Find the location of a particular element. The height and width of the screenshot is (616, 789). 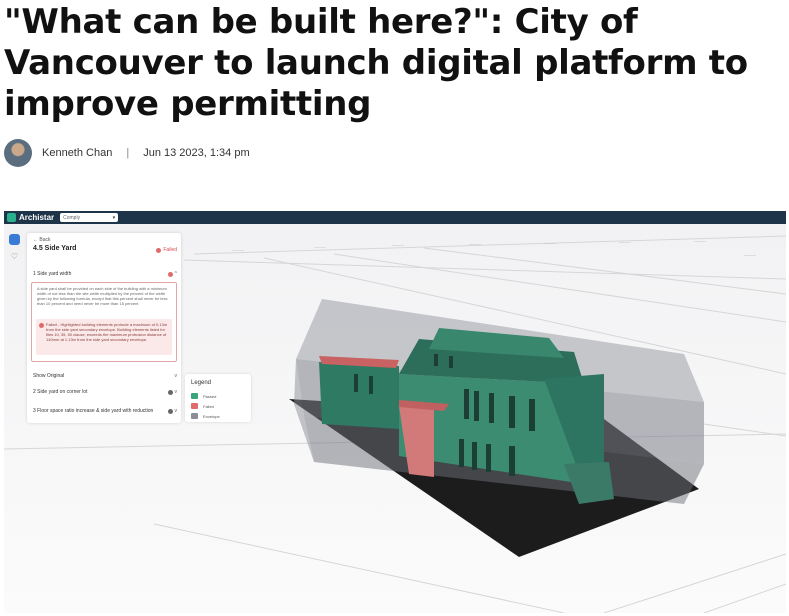

show-original-label: Show Original is located at coordinates (49, 376).